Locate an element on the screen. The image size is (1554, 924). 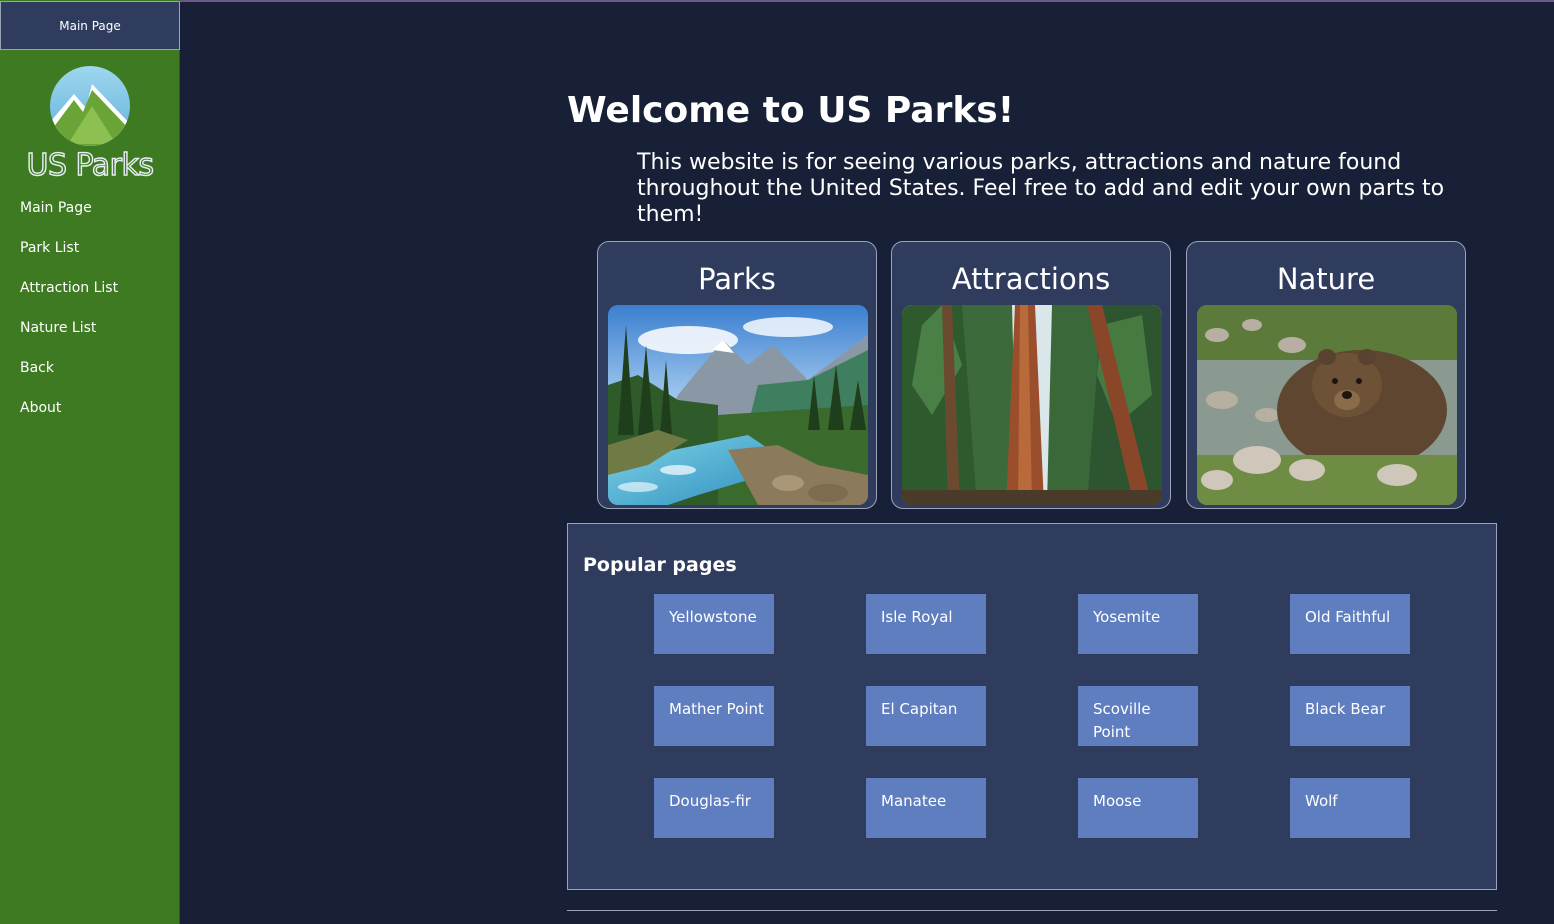
popular-link-yosemite: Yosemite is located at coordinates (1138, 624).